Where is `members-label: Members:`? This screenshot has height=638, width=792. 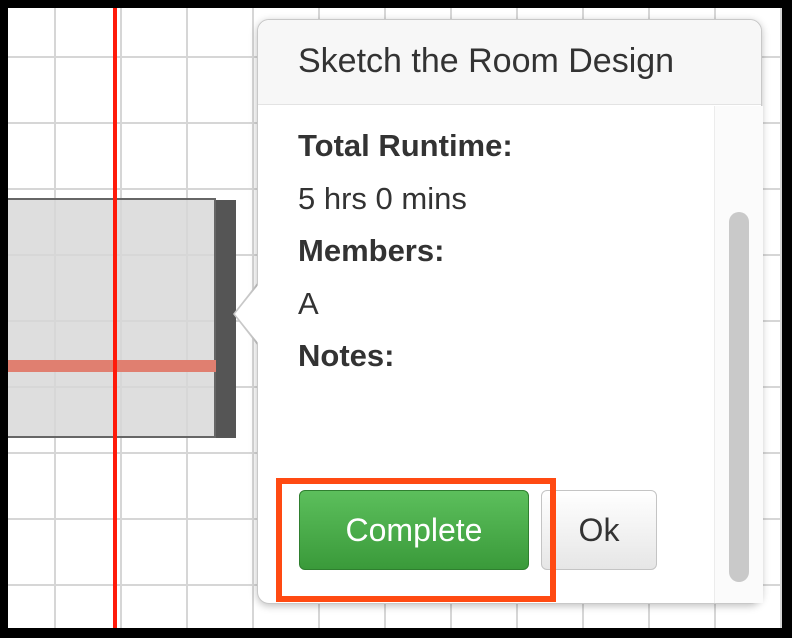 members-label: Members: is located at coordinates (371, 250).